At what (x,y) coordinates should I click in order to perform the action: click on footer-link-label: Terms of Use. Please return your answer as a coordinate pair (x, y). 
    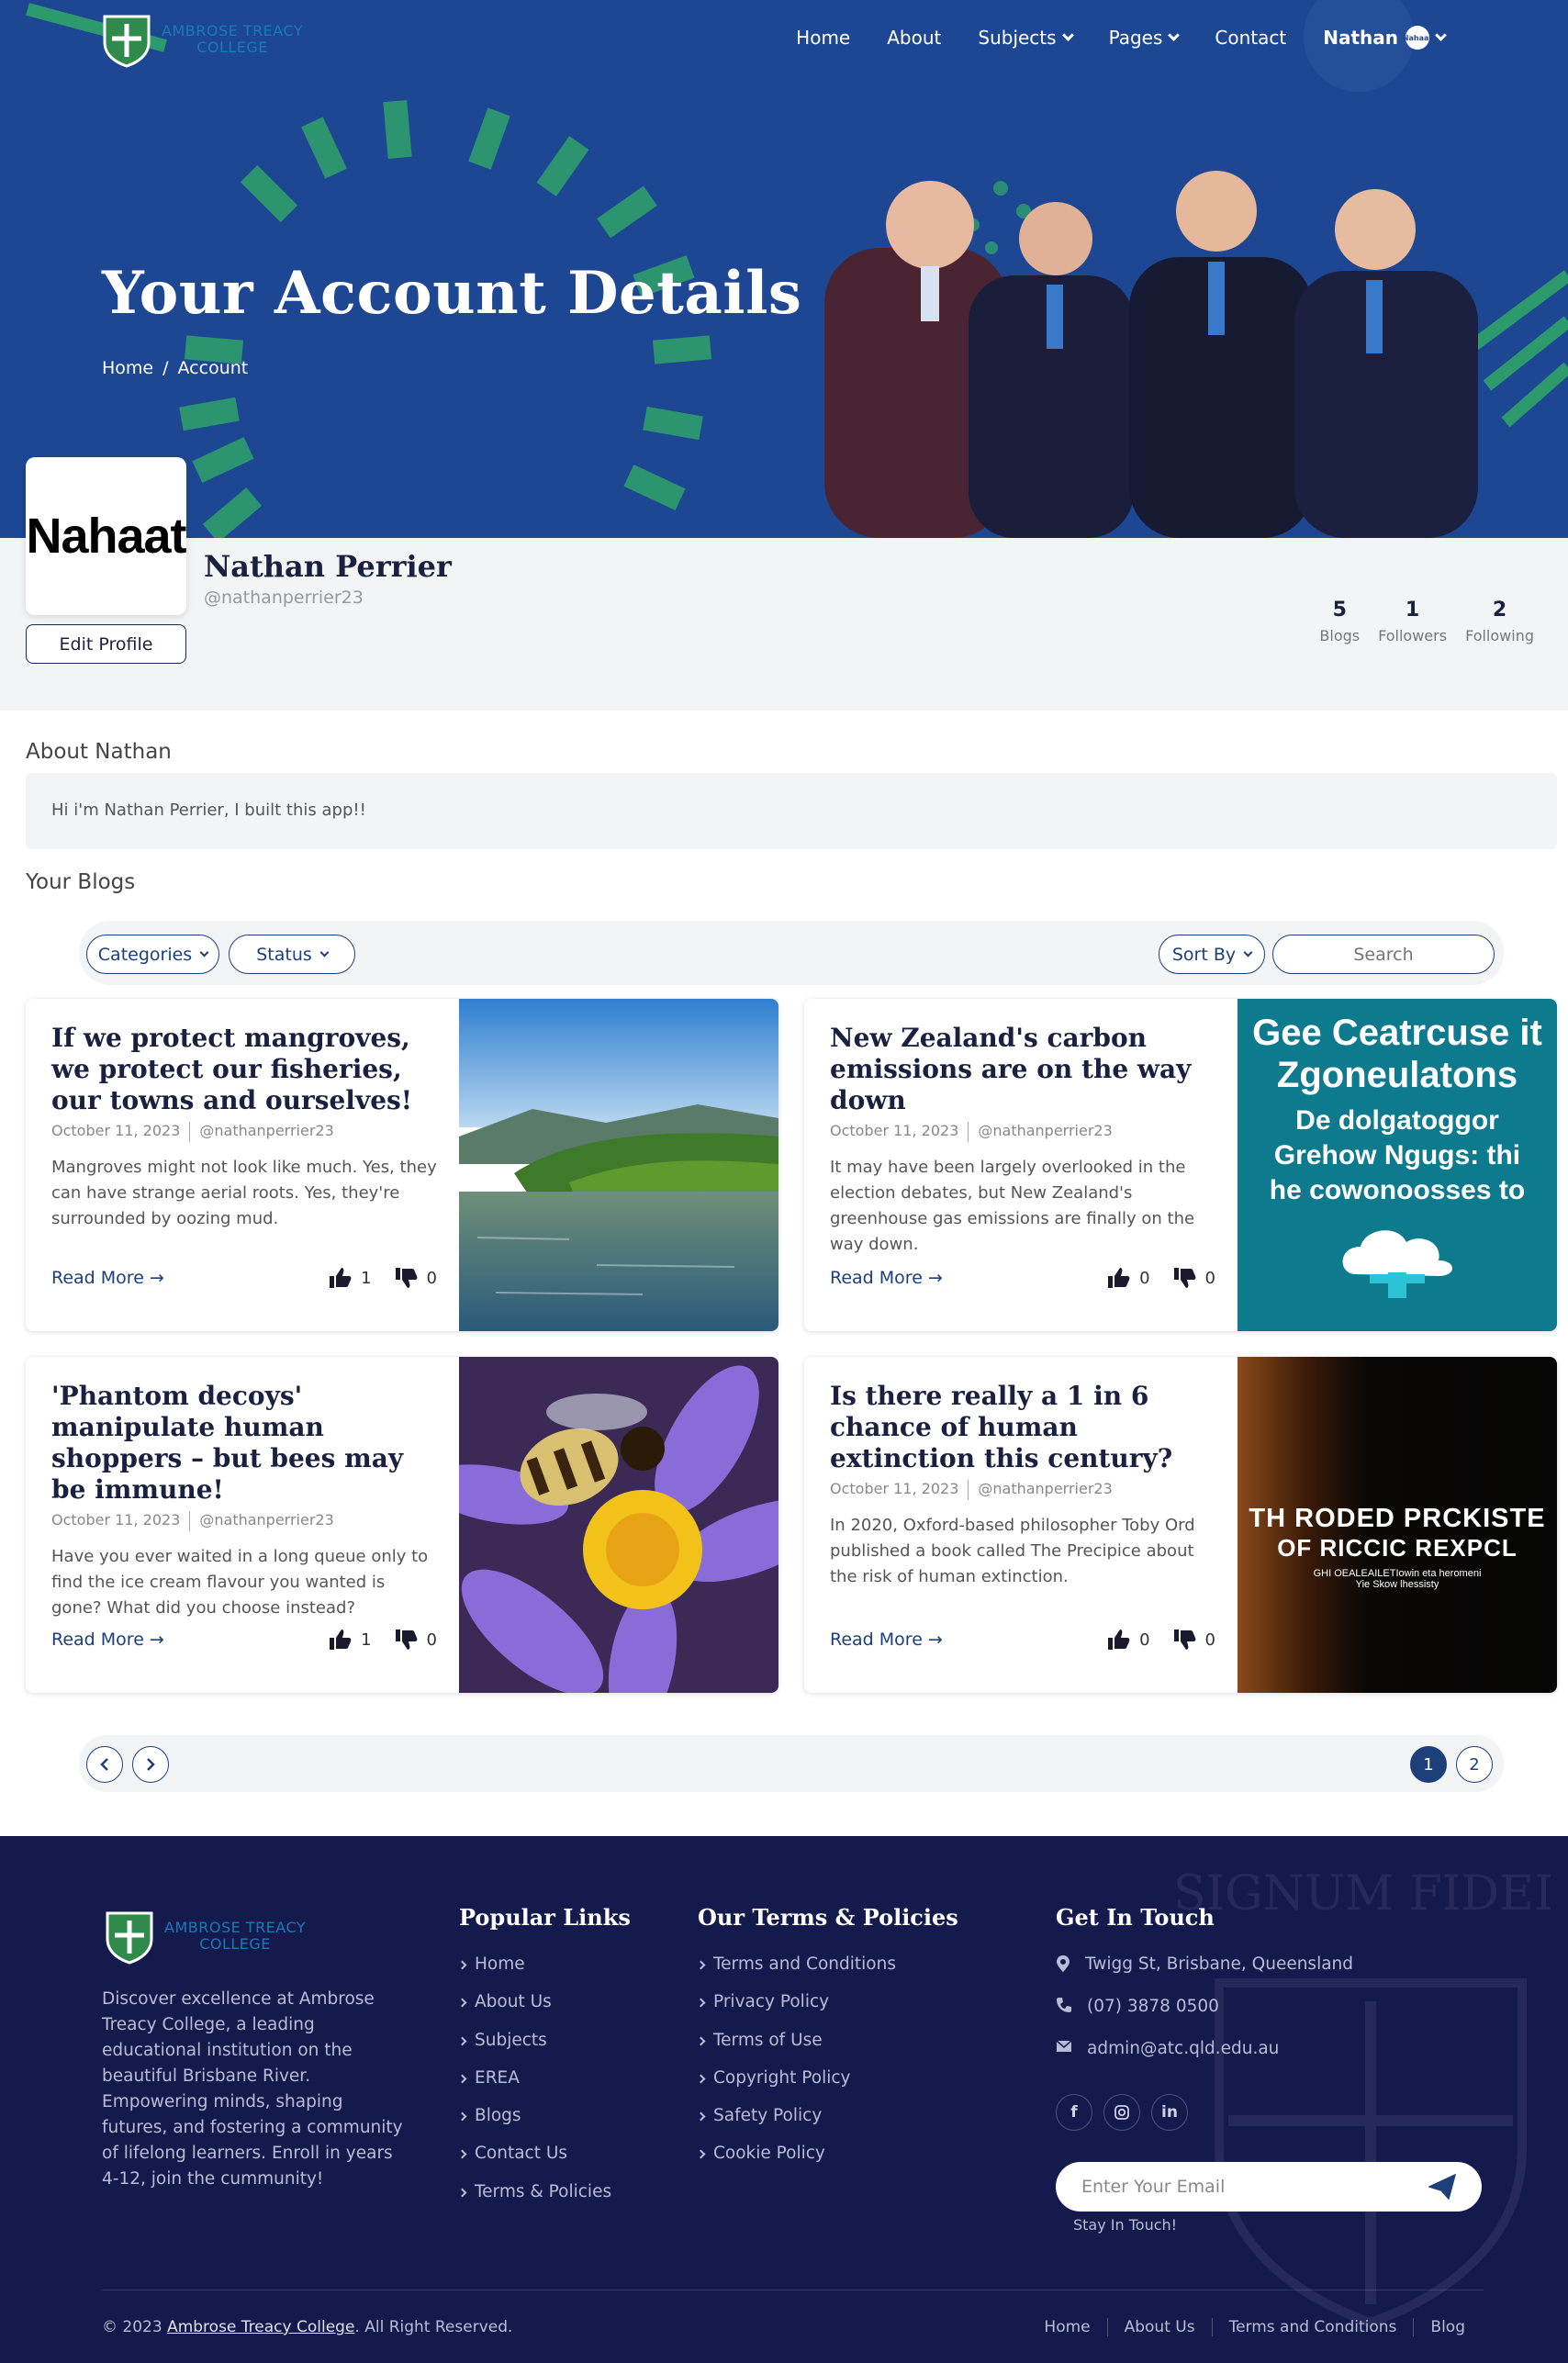
    Looking at the image, I should click on (768, 2040).